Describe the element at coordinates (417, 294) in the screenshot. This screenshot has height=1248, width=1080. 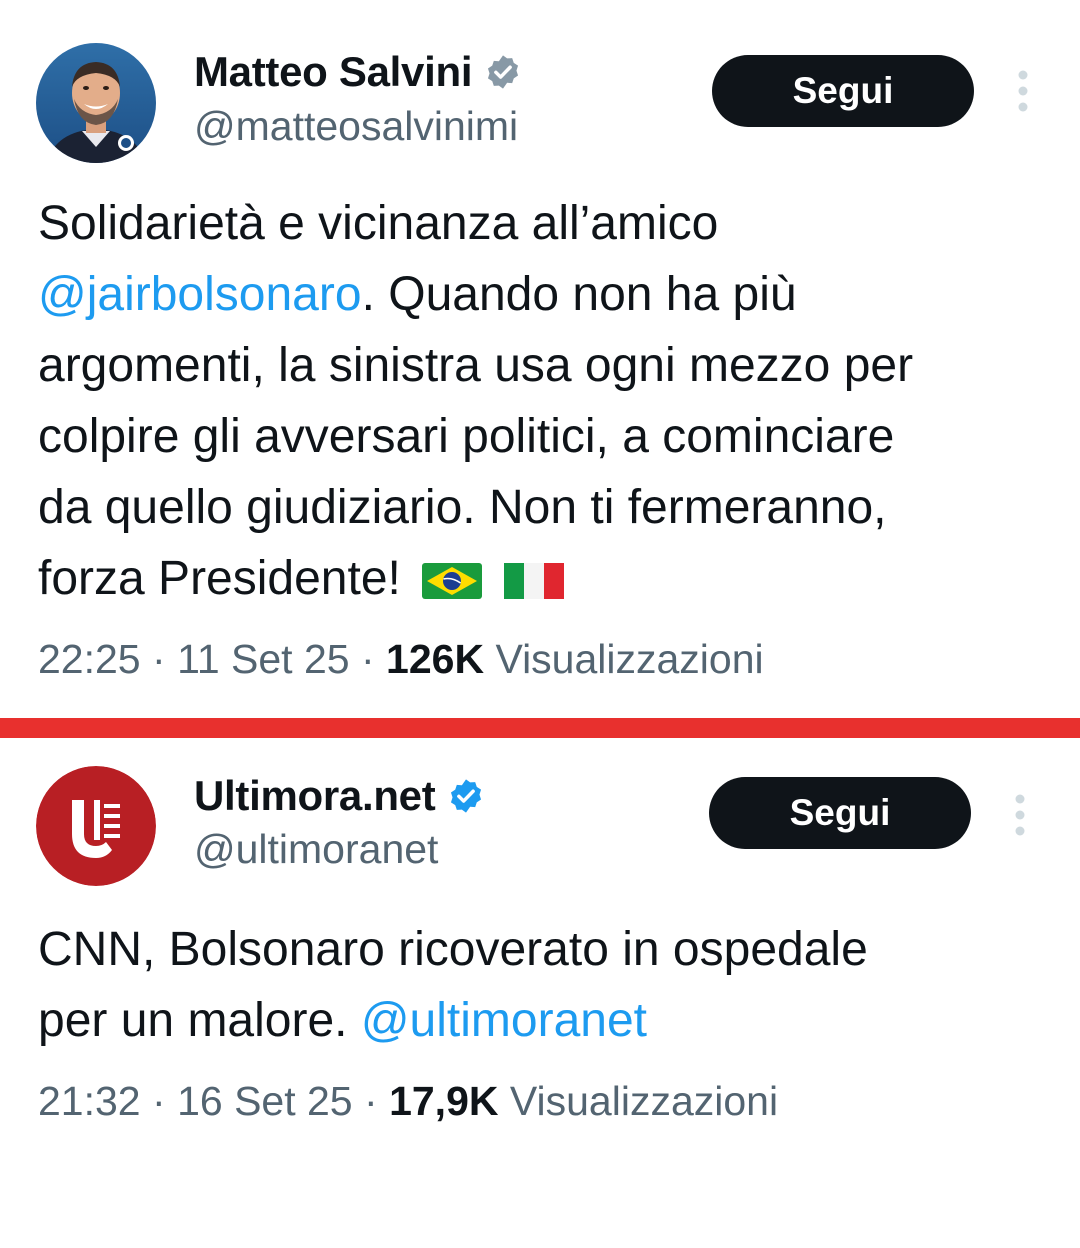
I see `text-line: @jairbolsonaro. Quando non ha più` at that location.